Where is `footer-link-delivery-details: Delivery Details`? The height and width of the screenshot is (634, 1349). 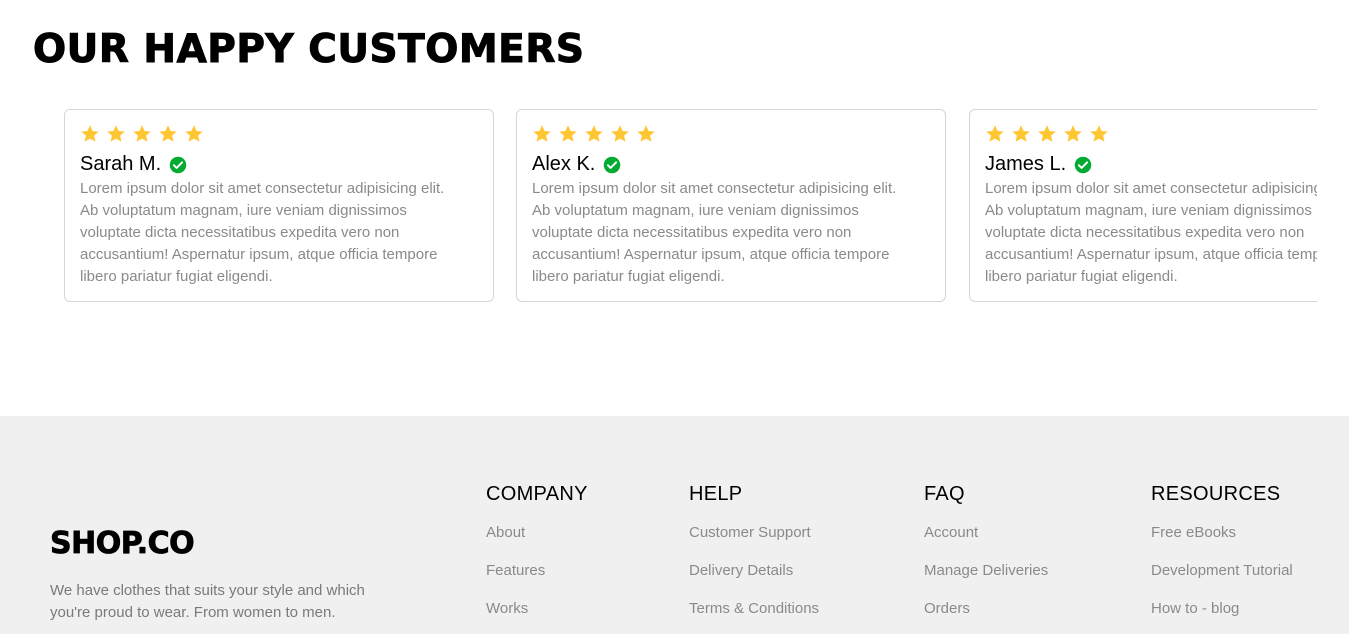 footer-link-delivery-details: Delivery Details is located at coordinates (741, 570).